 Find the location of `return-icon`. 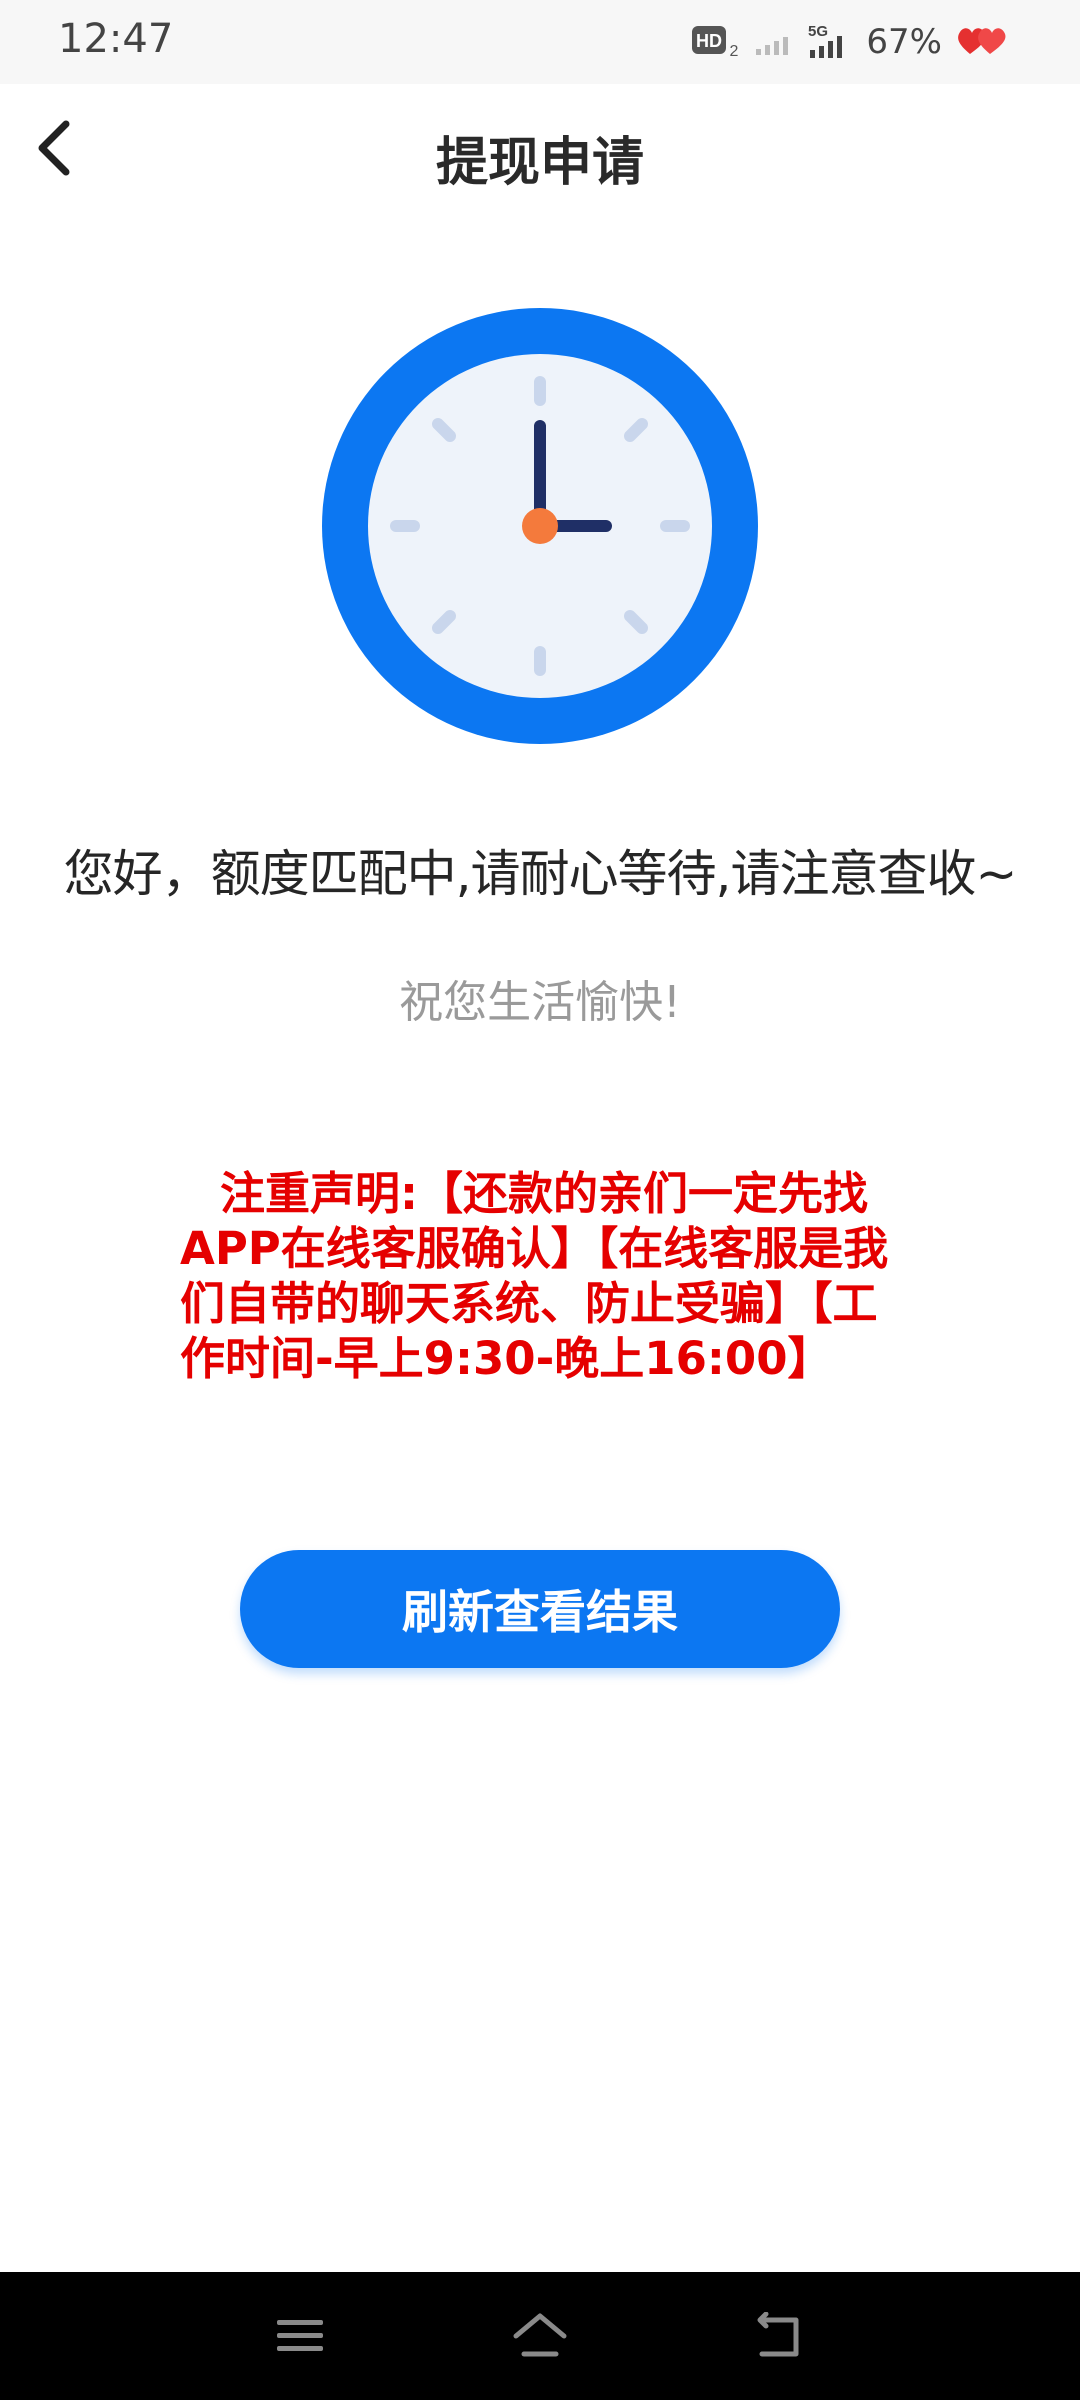

return-icon is located at coordinates (778, 2334).